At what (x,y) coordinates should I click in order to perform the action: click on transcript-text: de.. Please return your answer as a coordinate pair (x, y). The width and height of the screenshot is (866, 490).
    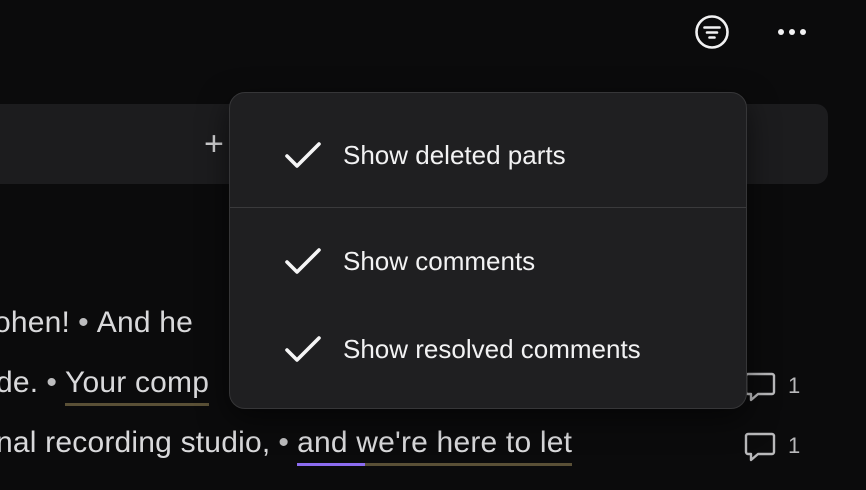
    Looking at the image, I should click on (19, 382).